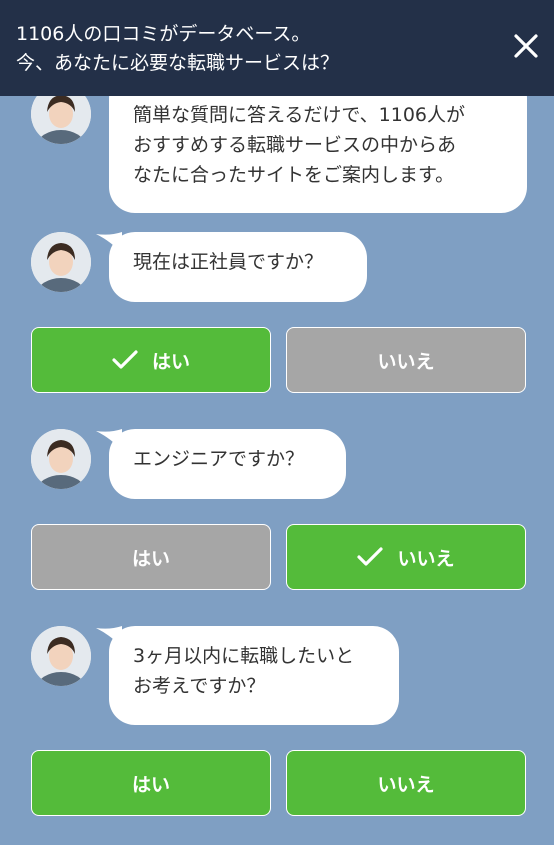 The image size is (554, 845). Describe the element at coordinates (244, 656) in the screenshot. I see `bubble-line: 3ヶ月以内に転職したいと` at that location.